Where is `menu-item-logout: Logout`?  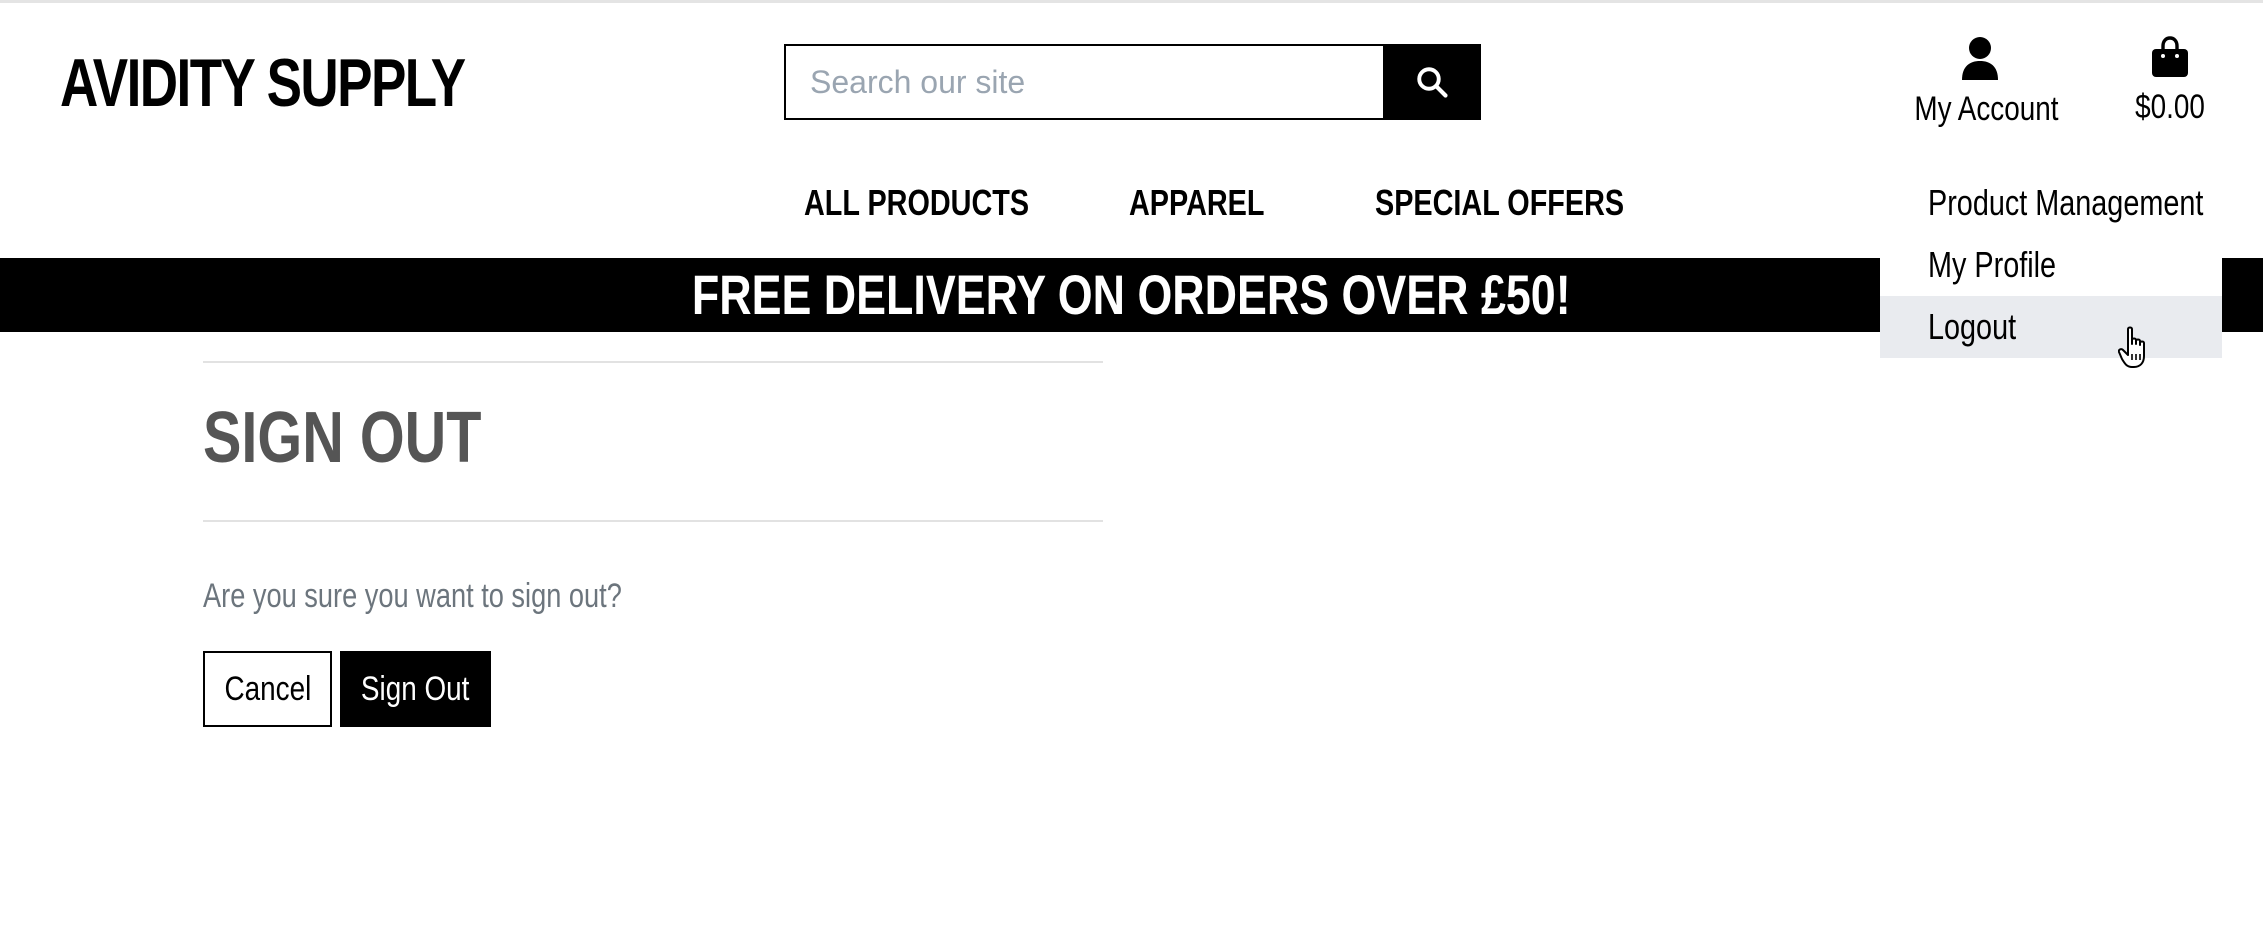 menu-item-logout: Logout is located at coordinates (2051, 327).